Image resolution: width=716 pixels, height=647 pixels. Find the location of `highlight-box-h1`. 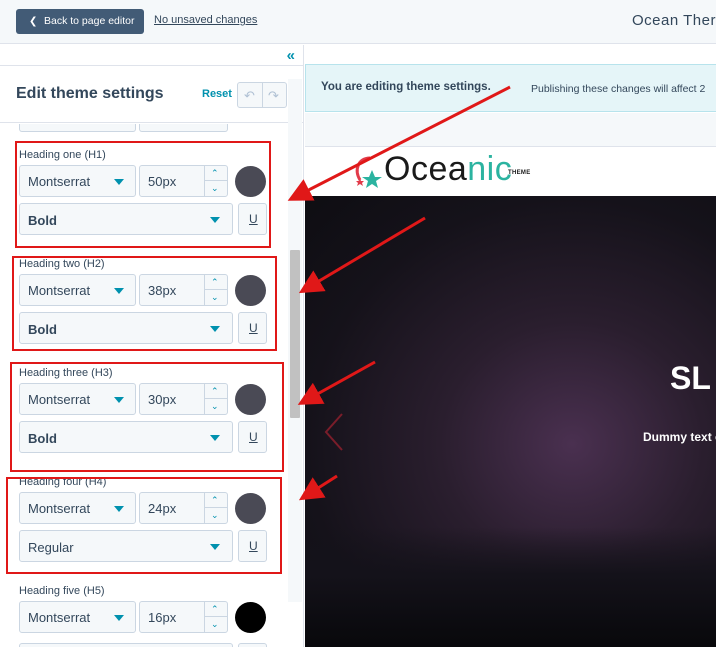

highlight-box-h1 is located at coordinates (143, 194).